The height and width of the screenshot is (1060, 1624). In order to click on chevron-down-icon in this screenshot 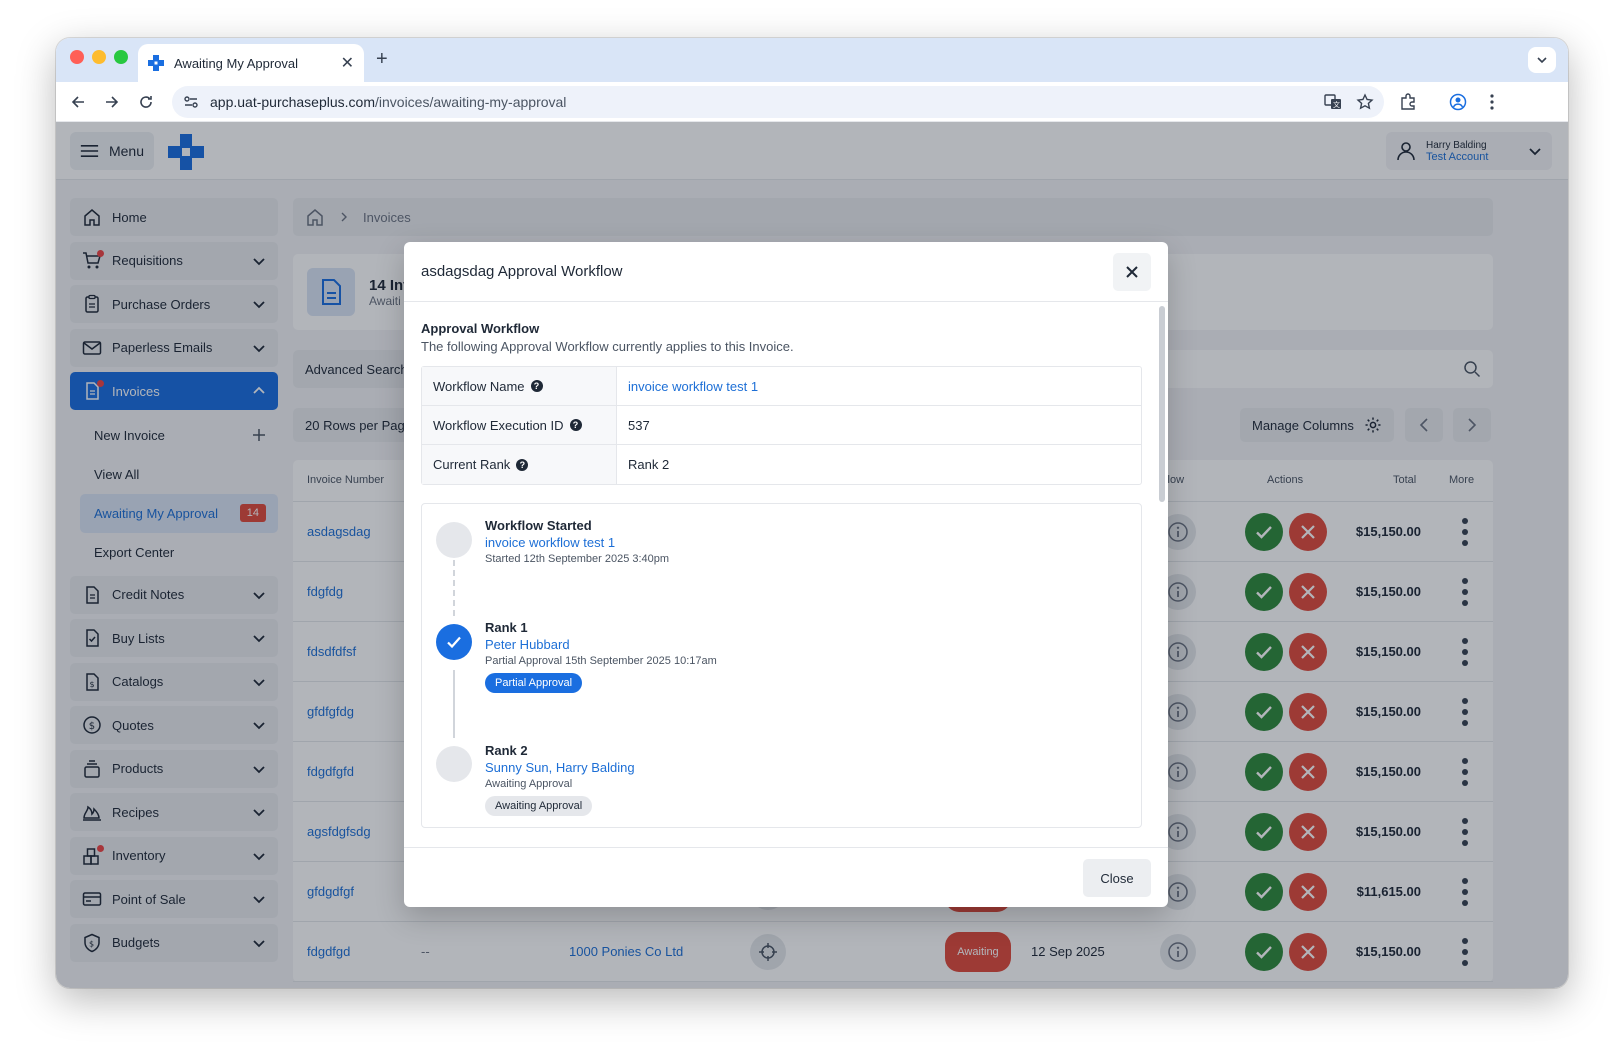, I will do `click(1542, 60)`.